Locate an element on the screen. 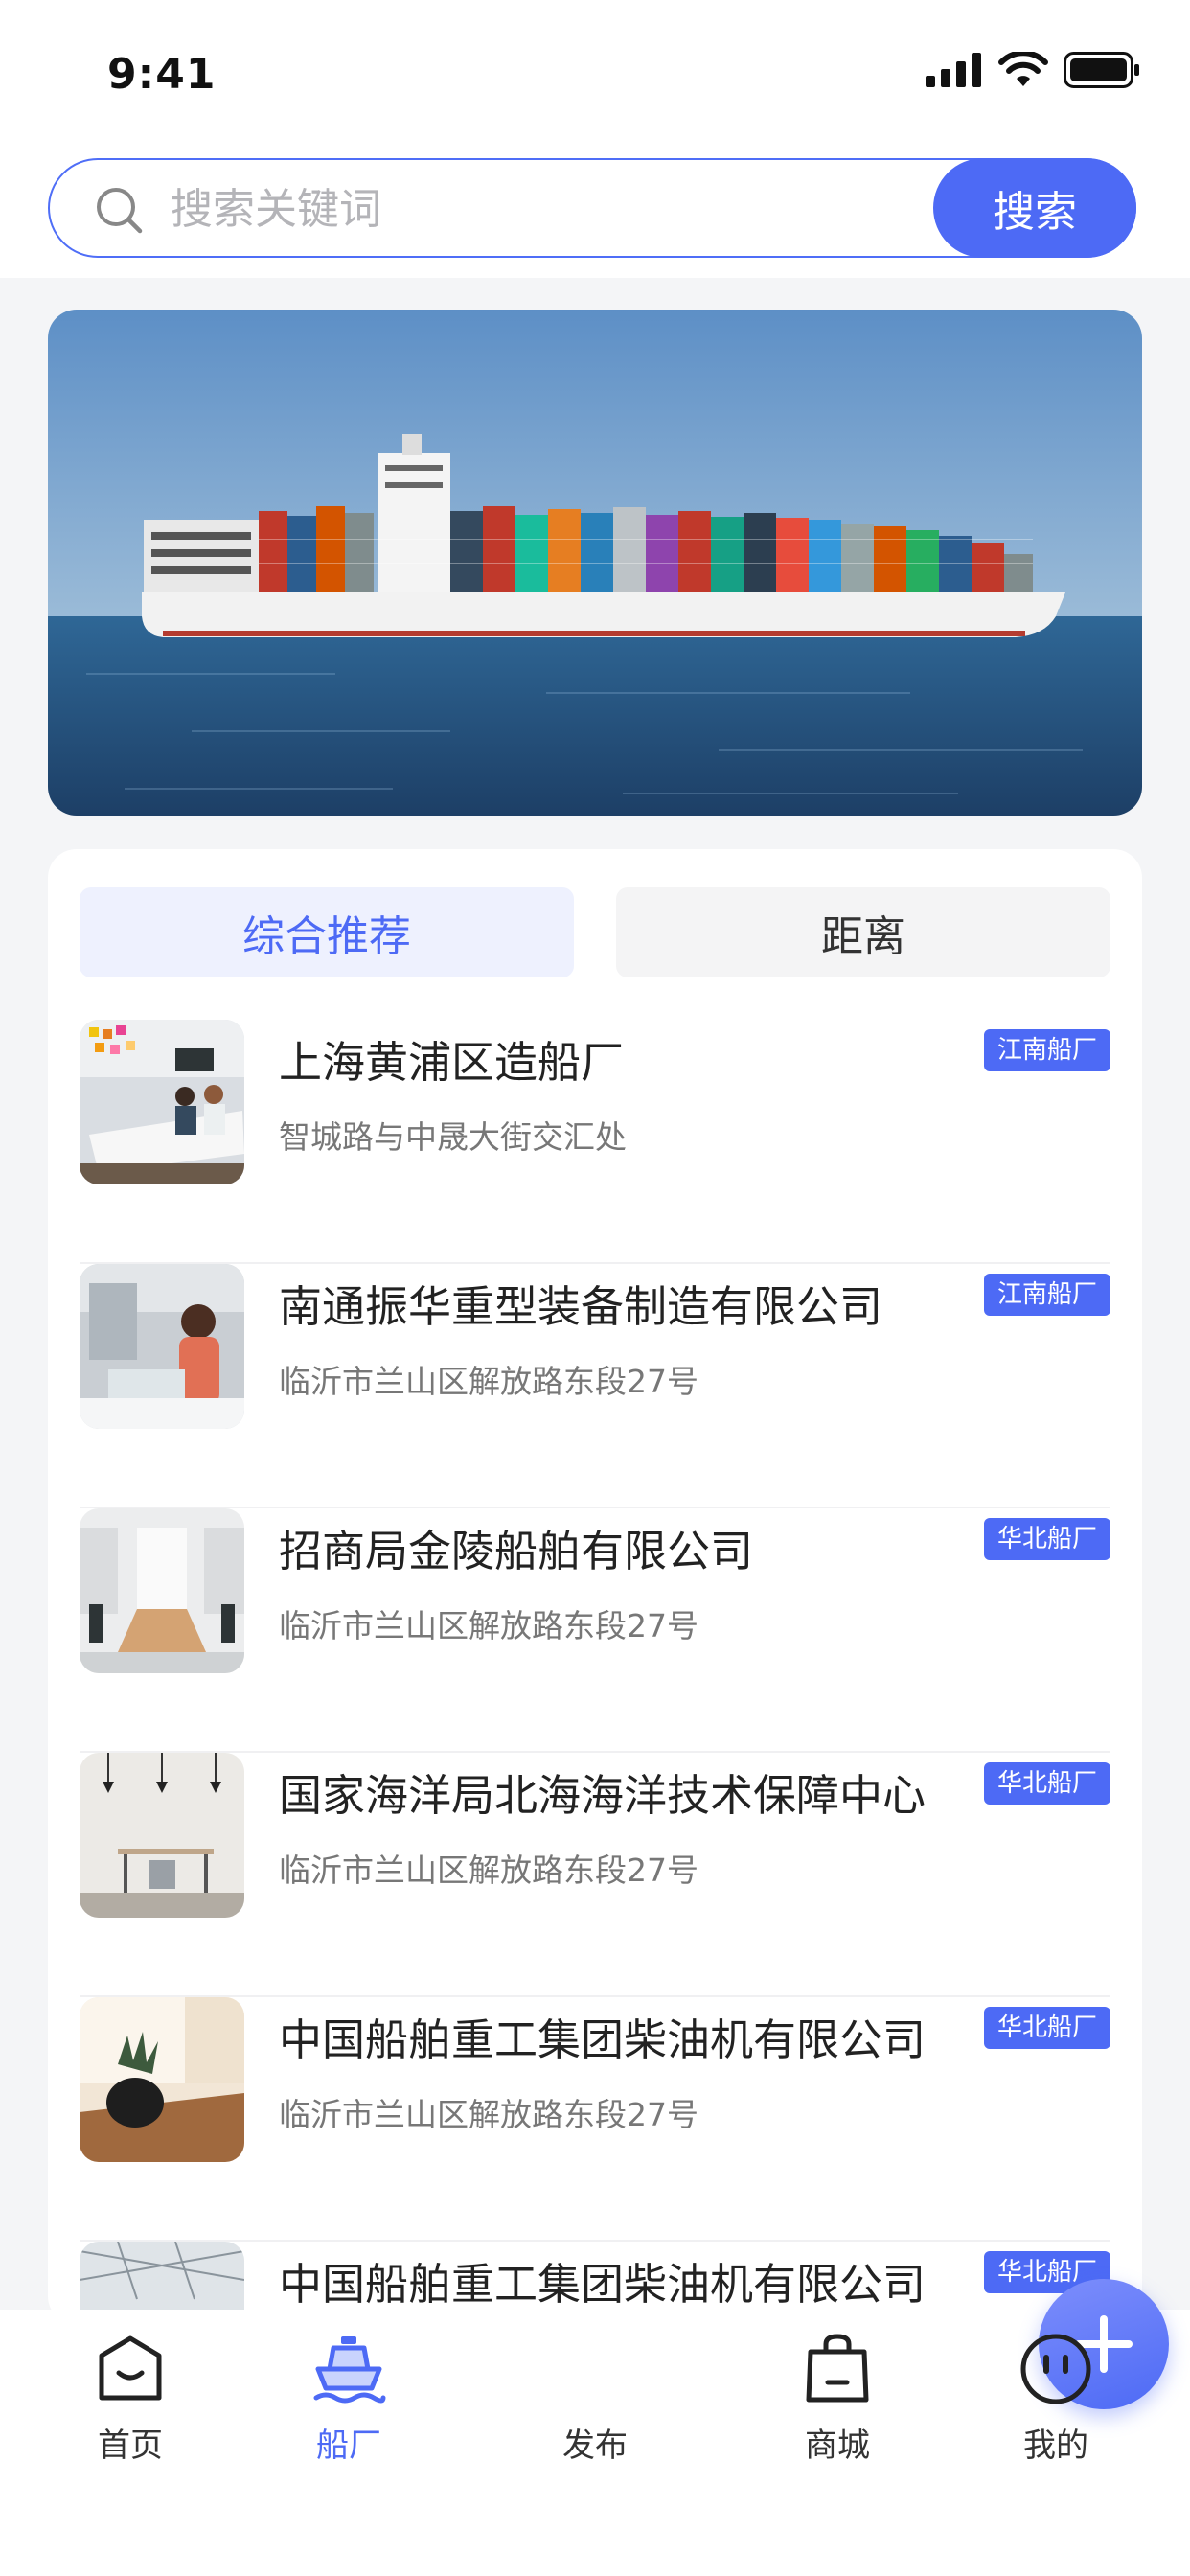 This screenshot has height=2576, width=1190. list-item: 上海黄浦区造船厂 智城路与中晟大街交汇处 江南船厂 is located at coordinates (595, 1142).